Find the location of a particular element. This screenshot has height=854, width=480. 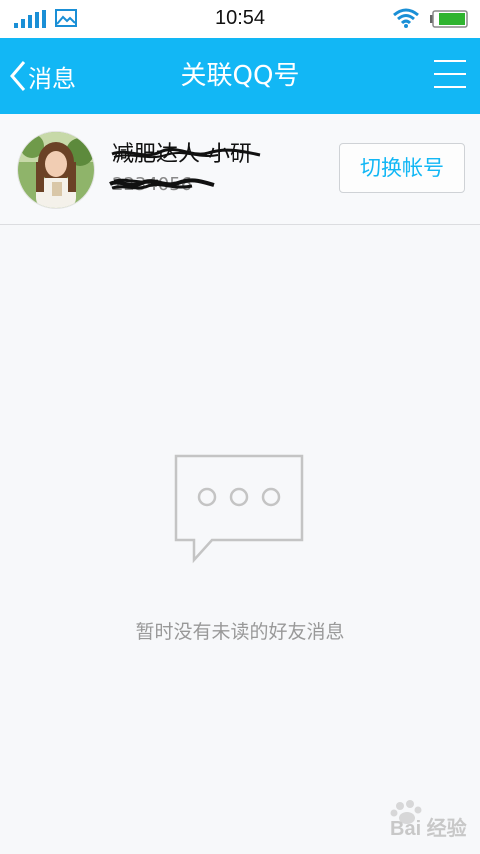

switch-account-button: 切换帐号 is located at coordinates (402, 168).